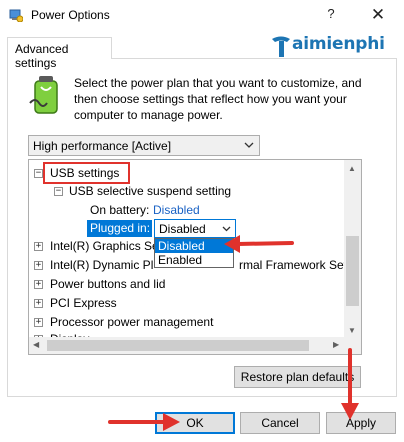  Describe the element at coordinates (194, 260) in the screenshot. I see `option-enabled: Enabled` at that location.